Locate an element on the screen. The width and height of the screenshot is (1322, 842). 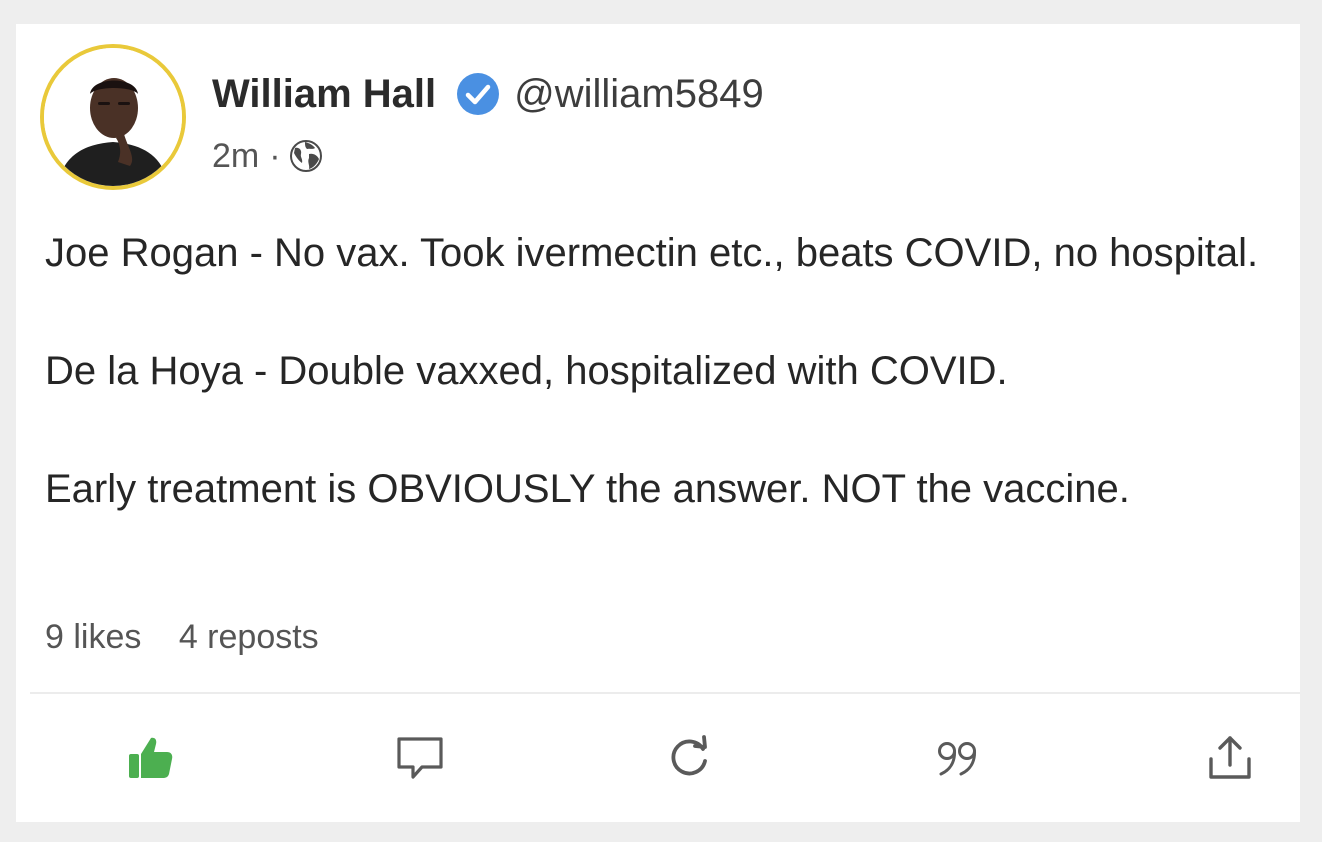
repost-icon is located at coordinates (689, 755).